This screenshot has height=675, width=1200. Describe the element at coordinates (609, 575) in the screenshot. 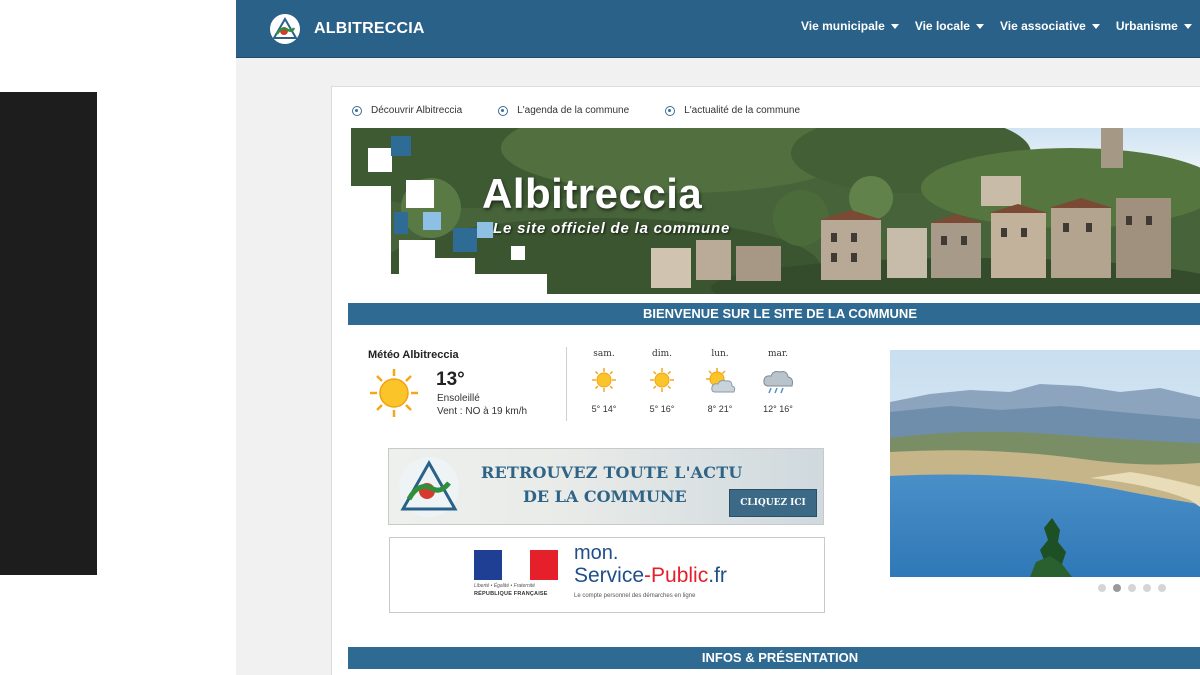

I see `sp-service: Service` at that location.